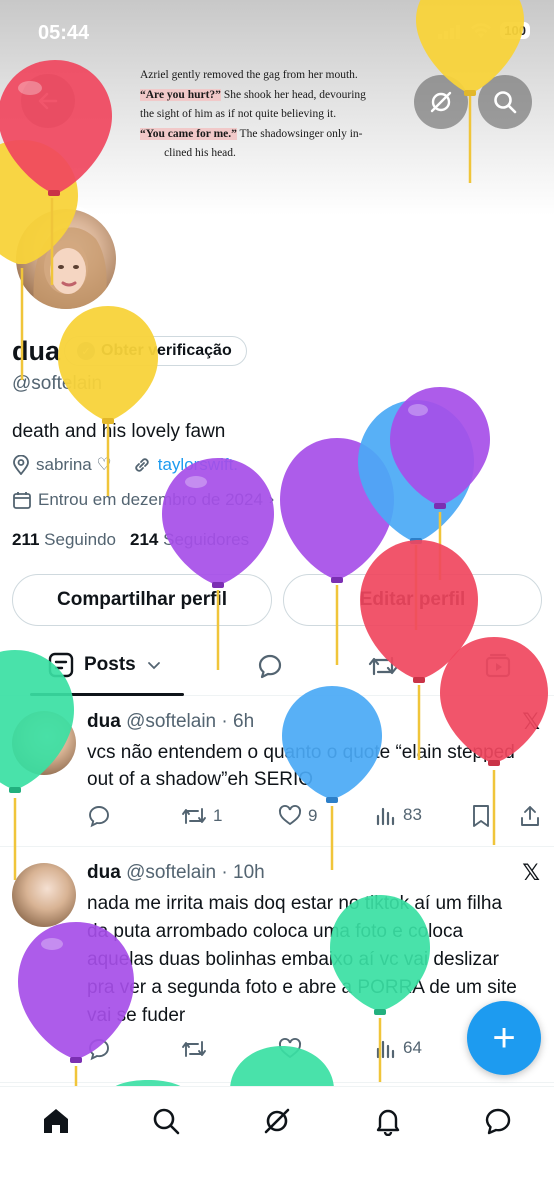 The height and width of the screenshot is (1199, 554). What do you see at coordinates (119, 431) in the screenshot?
I see `profile-bio: death and his lovely fawn` at bounding box center [119, 431].